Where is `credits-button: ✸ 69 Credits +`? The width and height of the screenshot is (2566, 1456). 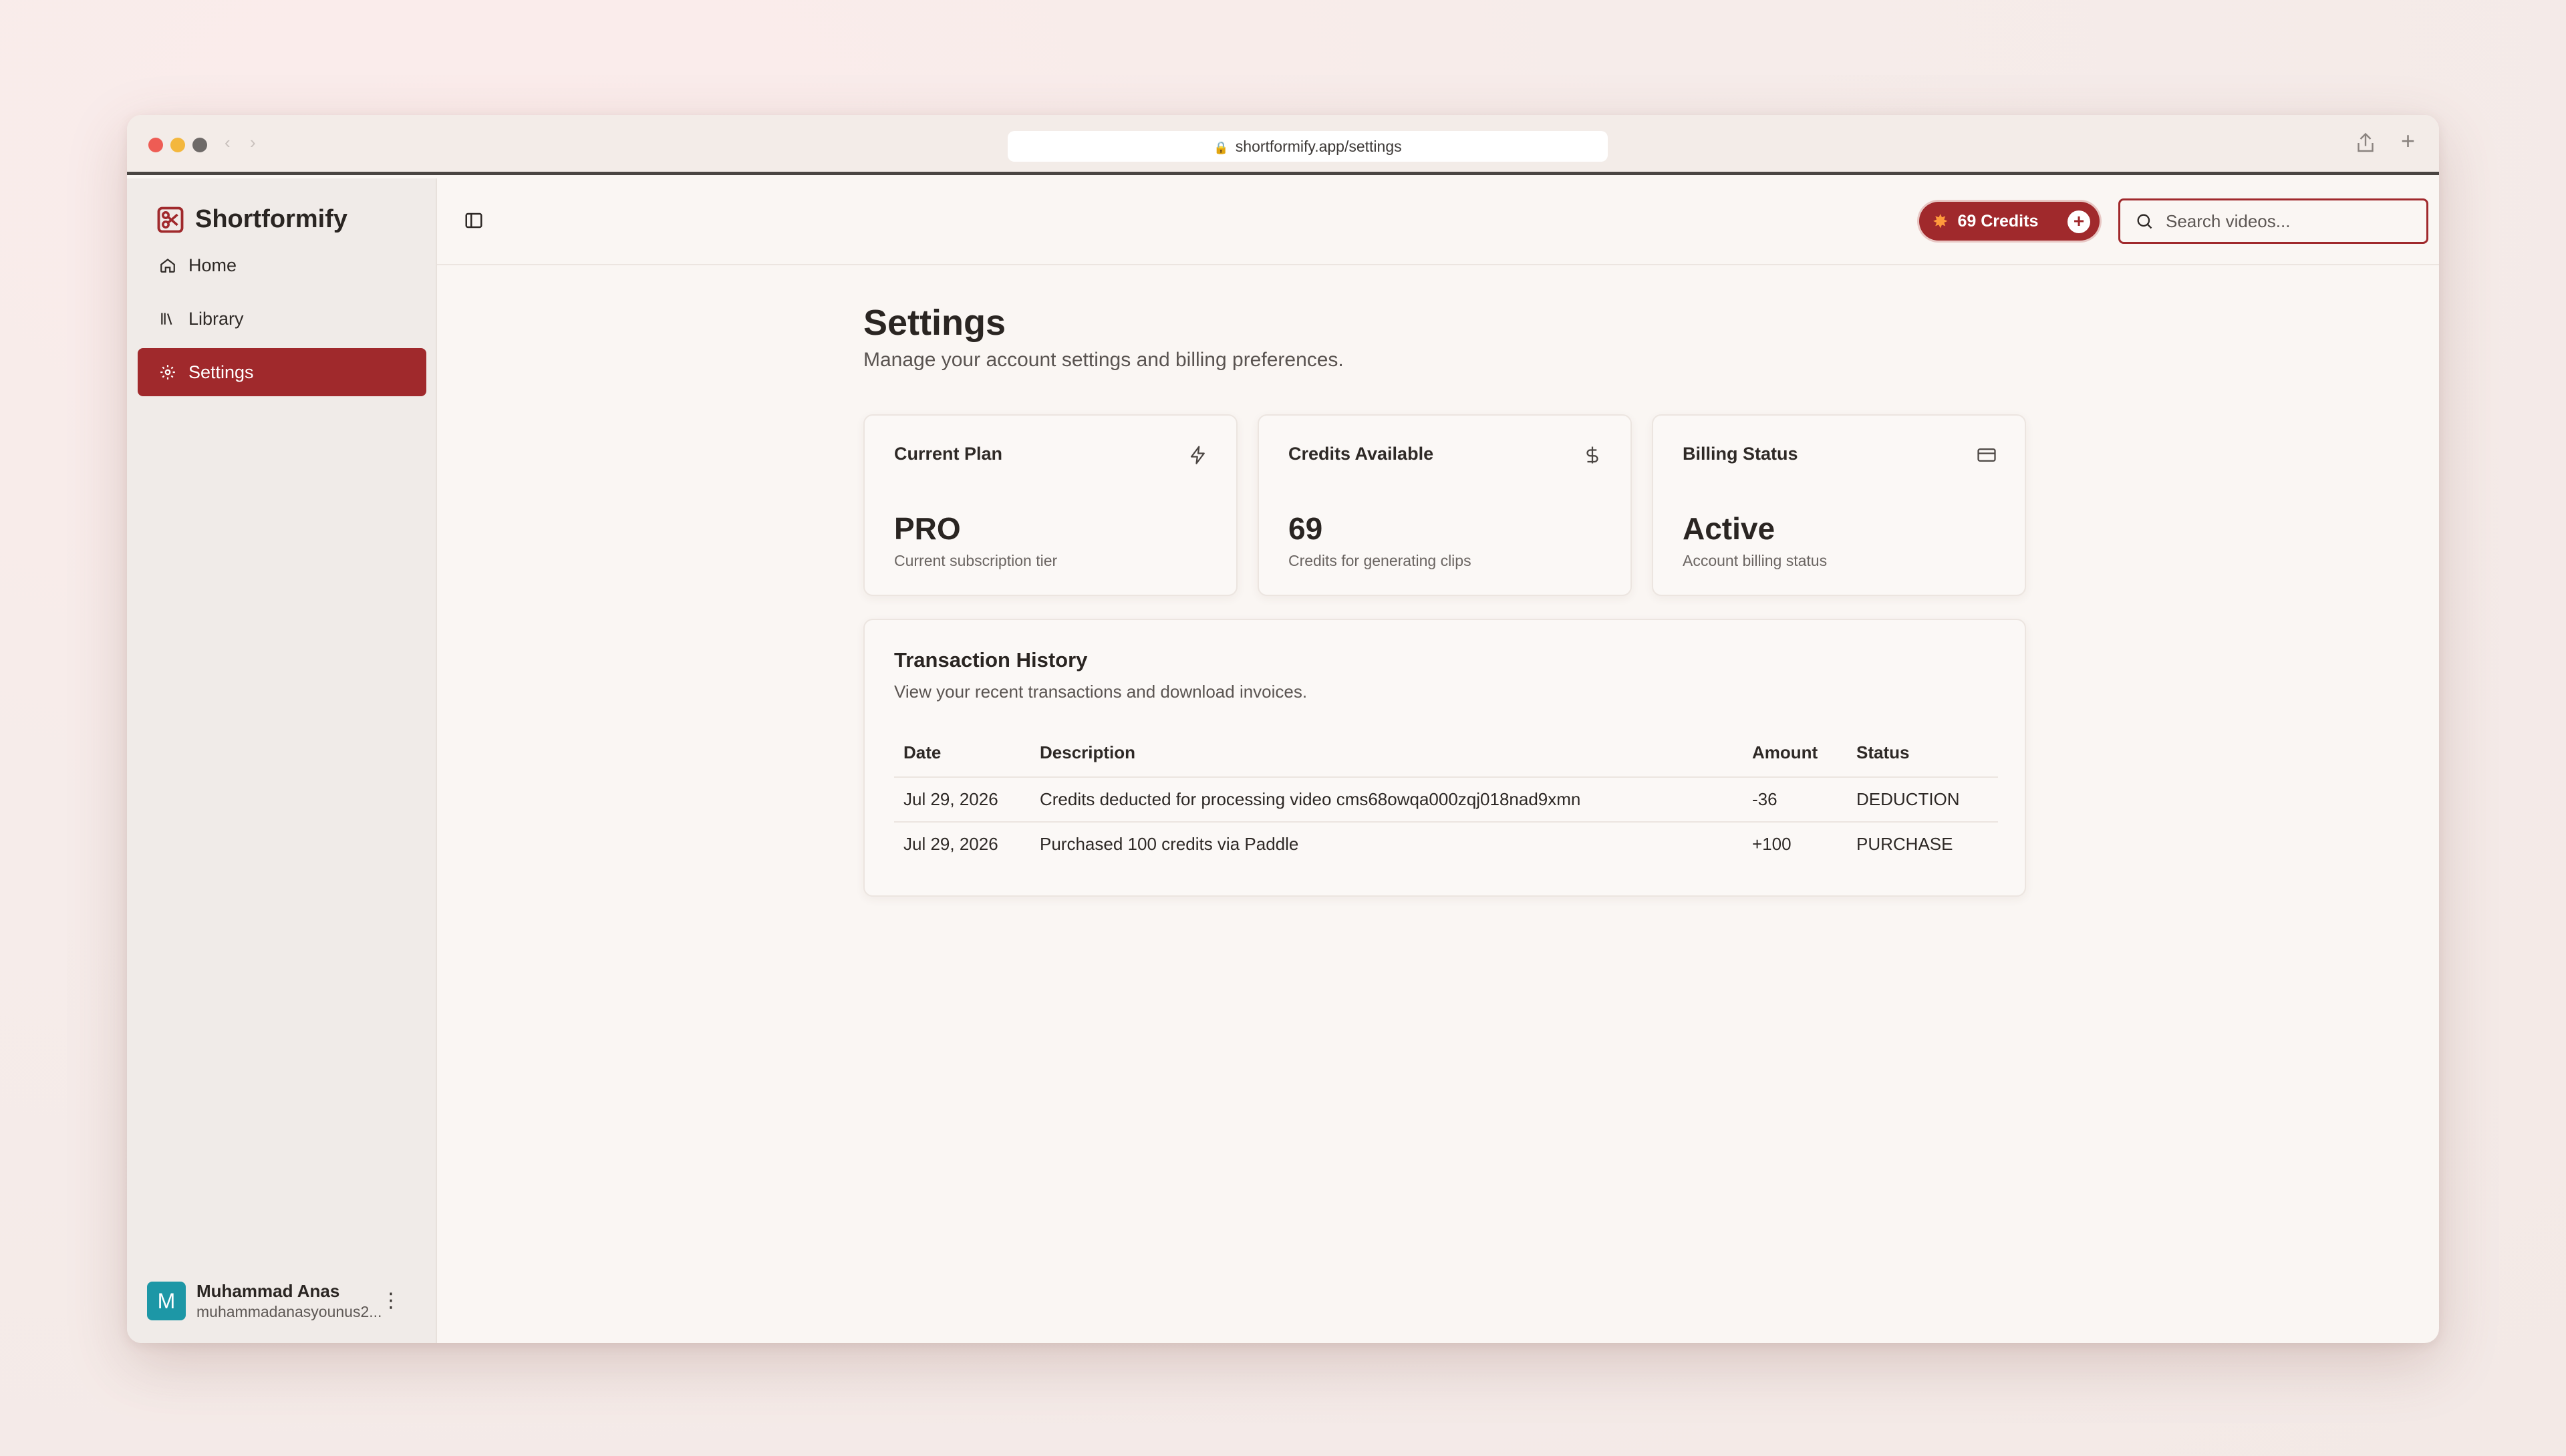 credits-button: ✸ 69 Credits + is located at coordinates (2010, 221).